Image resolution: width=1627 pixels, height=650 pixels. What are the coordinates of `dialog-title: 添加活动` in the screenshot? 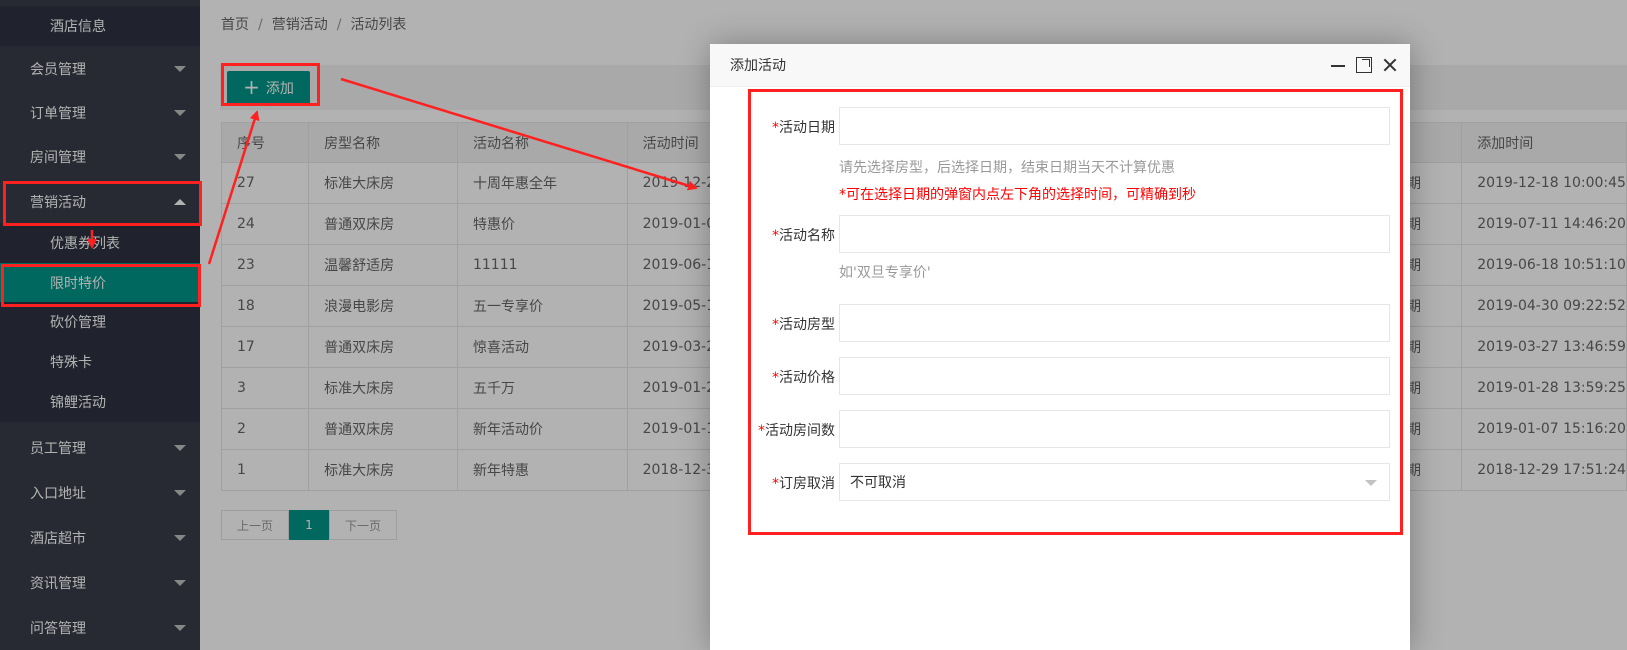 It's located at (758, 66).